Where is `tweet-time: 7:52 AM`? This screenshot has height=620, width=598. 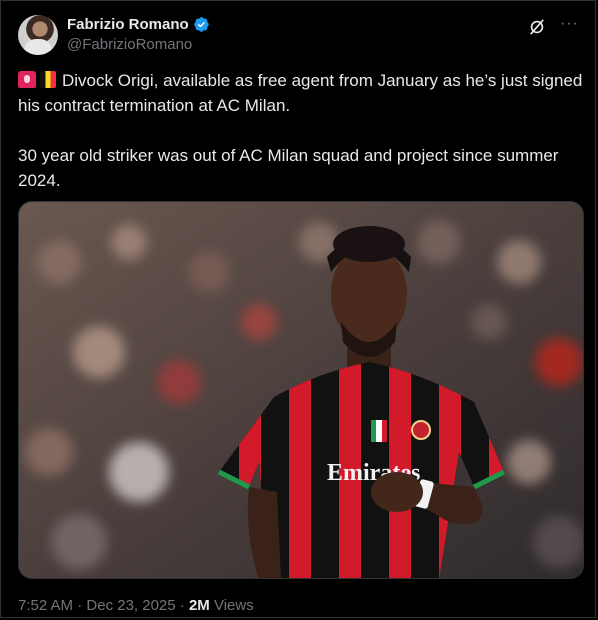
tweet-time: 7:52 AM is located at coordinates (45, 605).